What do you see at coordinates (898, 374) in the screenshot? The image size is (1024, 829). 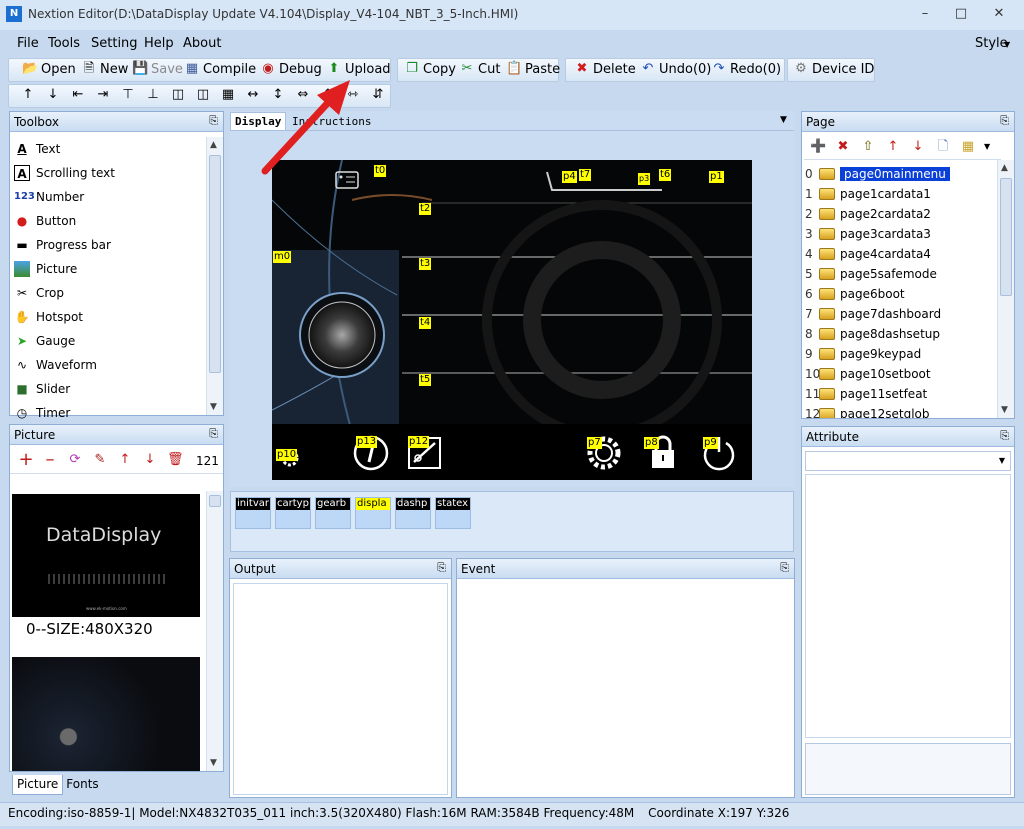 I see `page-item: 10 page10setboot` at bounding box center [898, 374].